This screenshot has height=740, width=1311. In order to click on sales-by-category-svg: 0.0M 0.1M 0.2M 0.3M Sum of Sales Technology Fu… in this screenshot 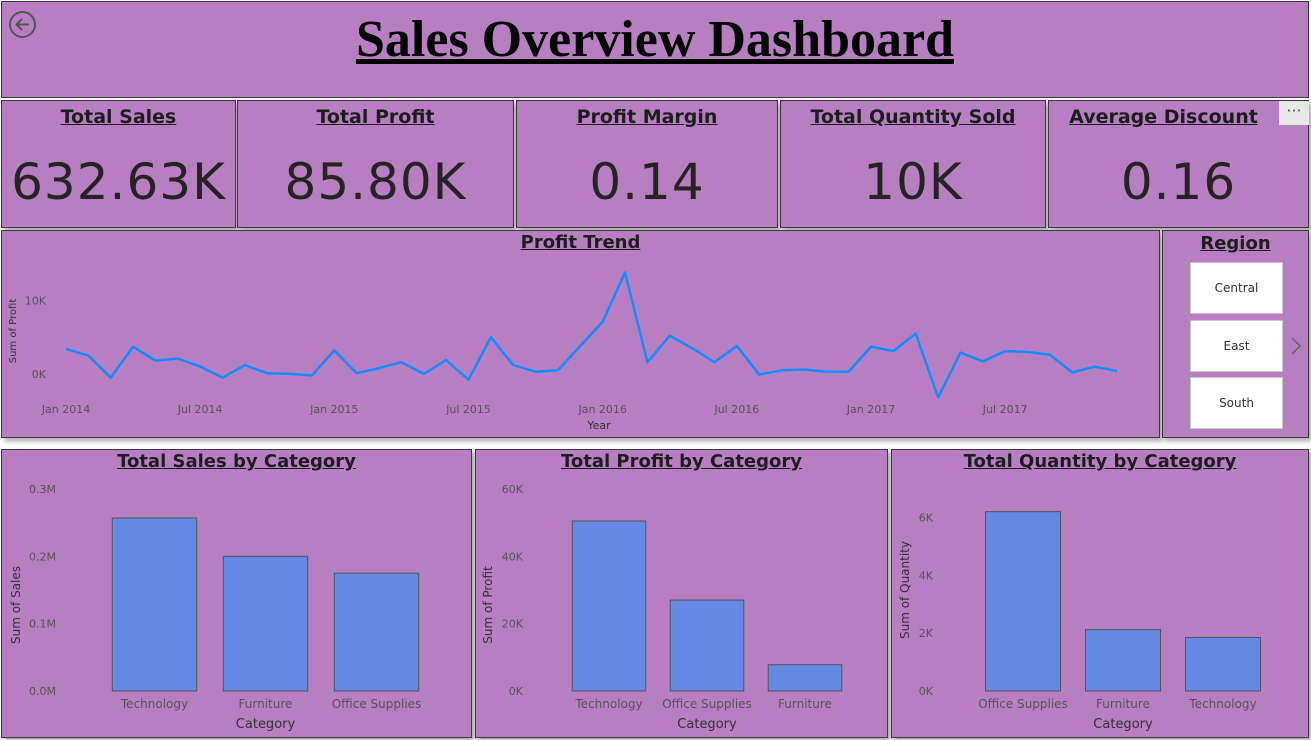, I will do `click(215, 607)`.